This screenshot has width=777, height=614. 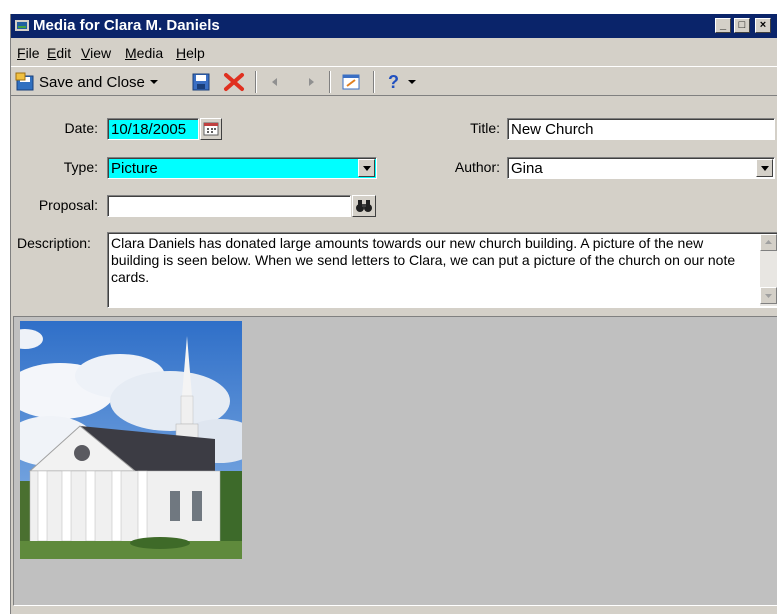 I want to click on next-icon, so click(x=311, y=82).